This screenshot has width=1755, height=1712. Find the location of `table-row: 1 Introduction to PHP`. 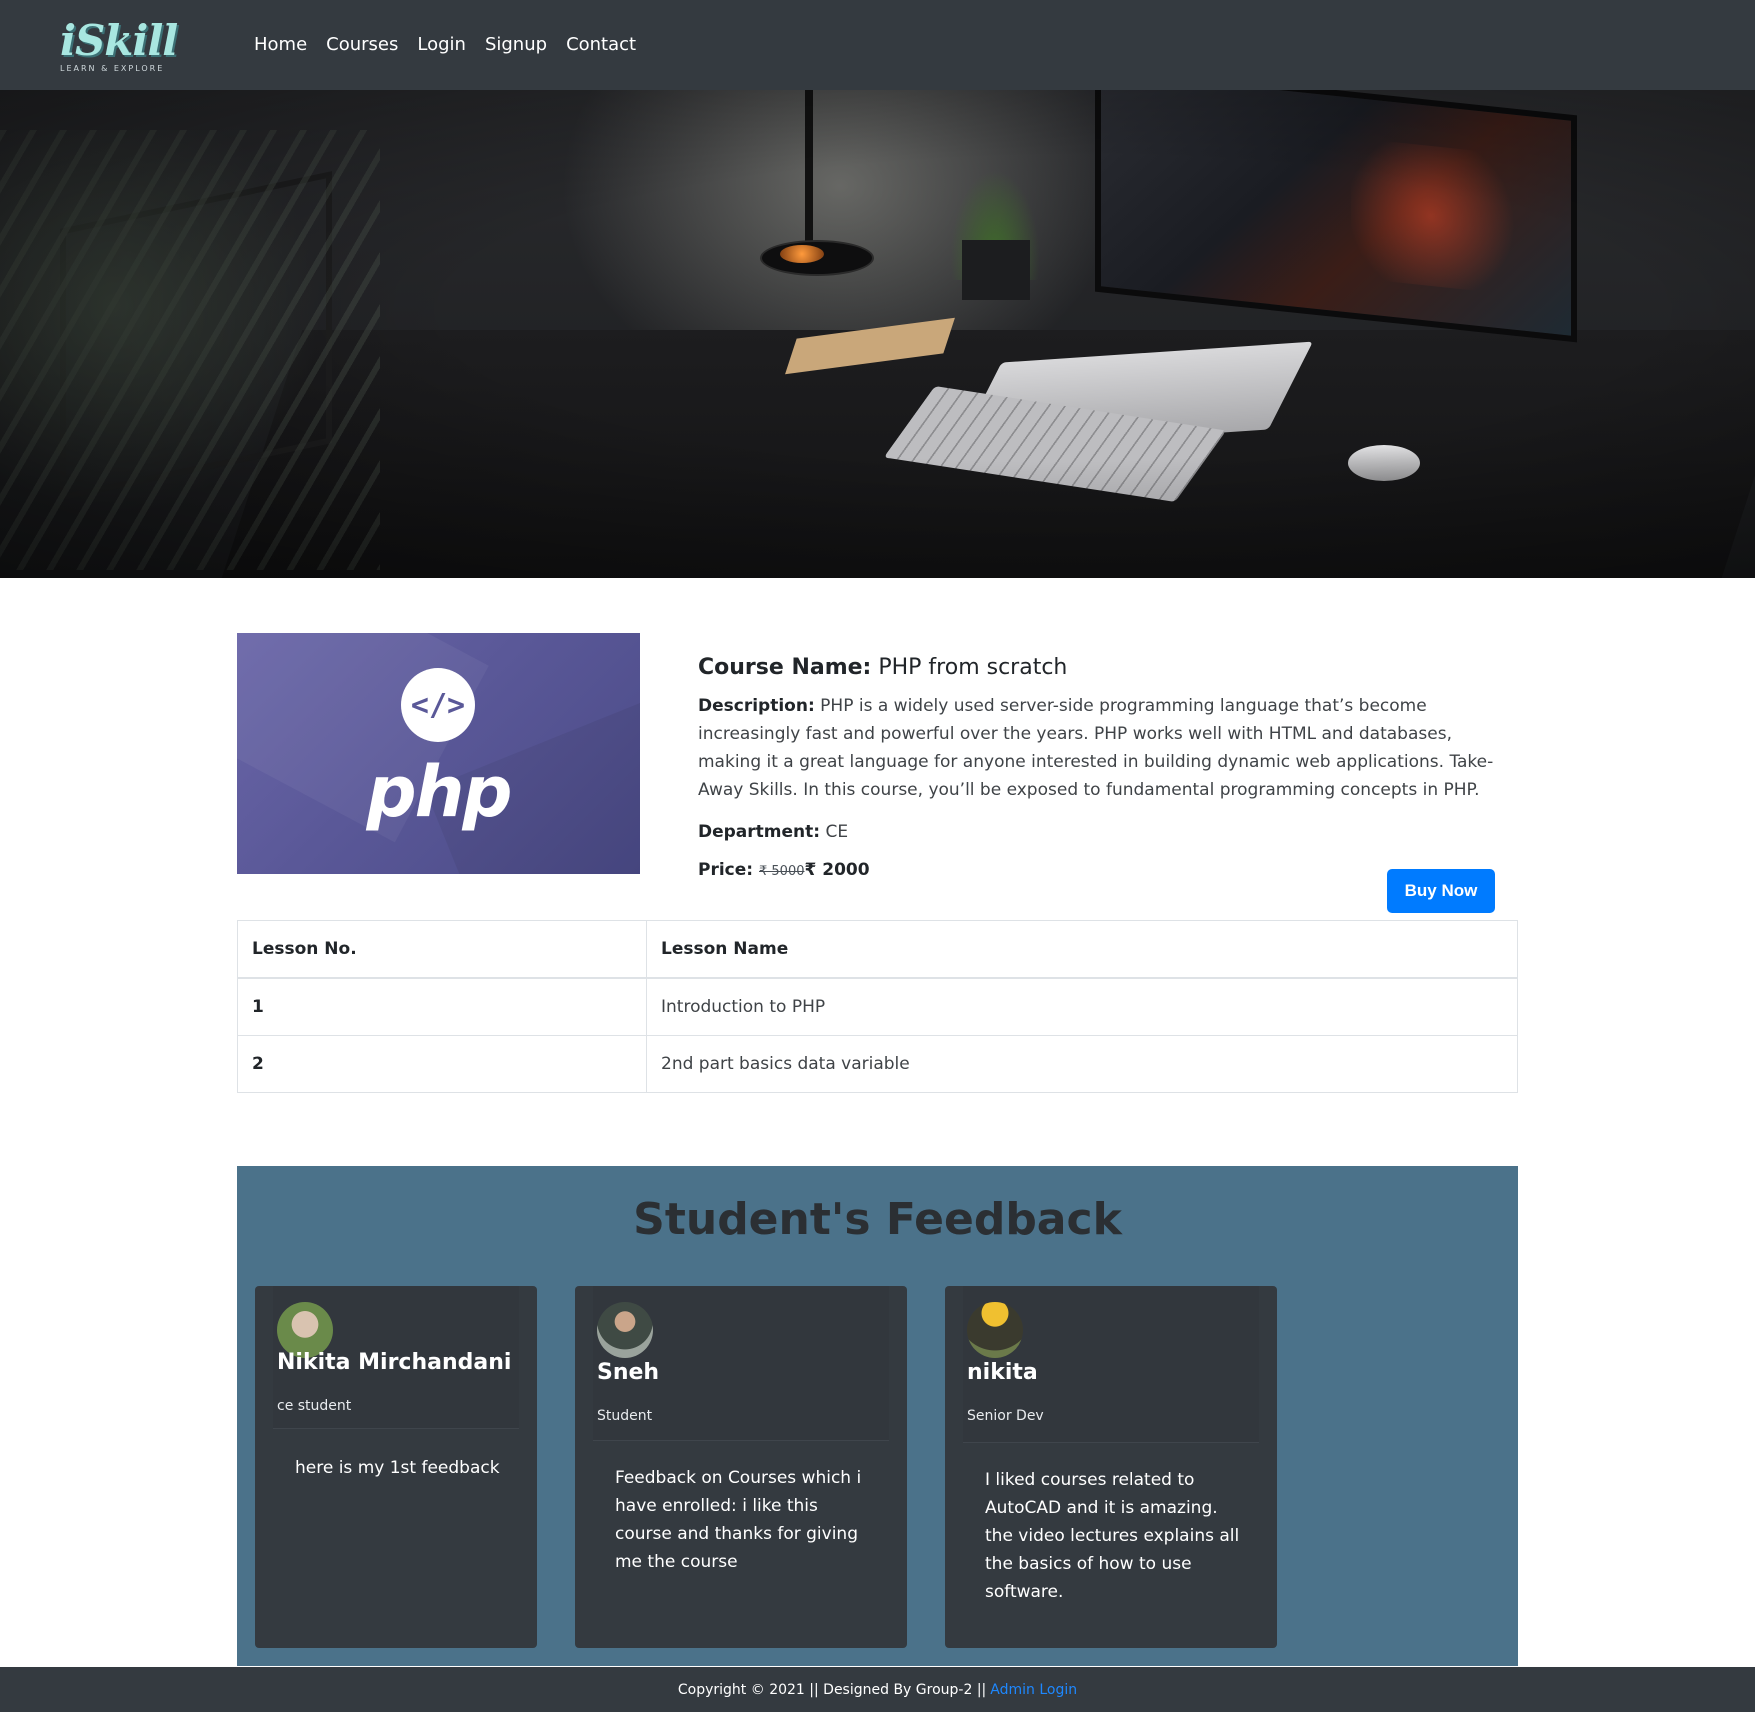

table-row: 1 Introduction to PHP is located at coordinates (877, 1006).